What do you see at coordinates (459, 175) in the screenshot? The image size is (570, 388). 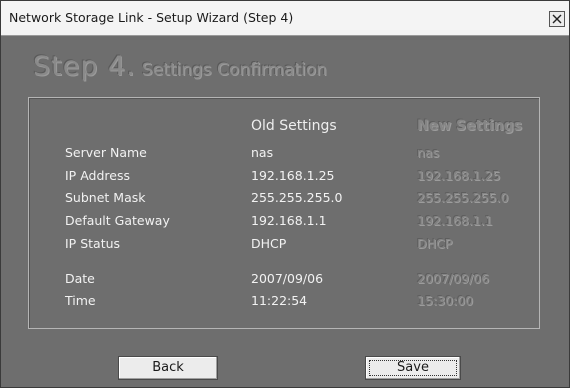 I see `new-value: 192.168.1.25` at bounding box center [459, 175].